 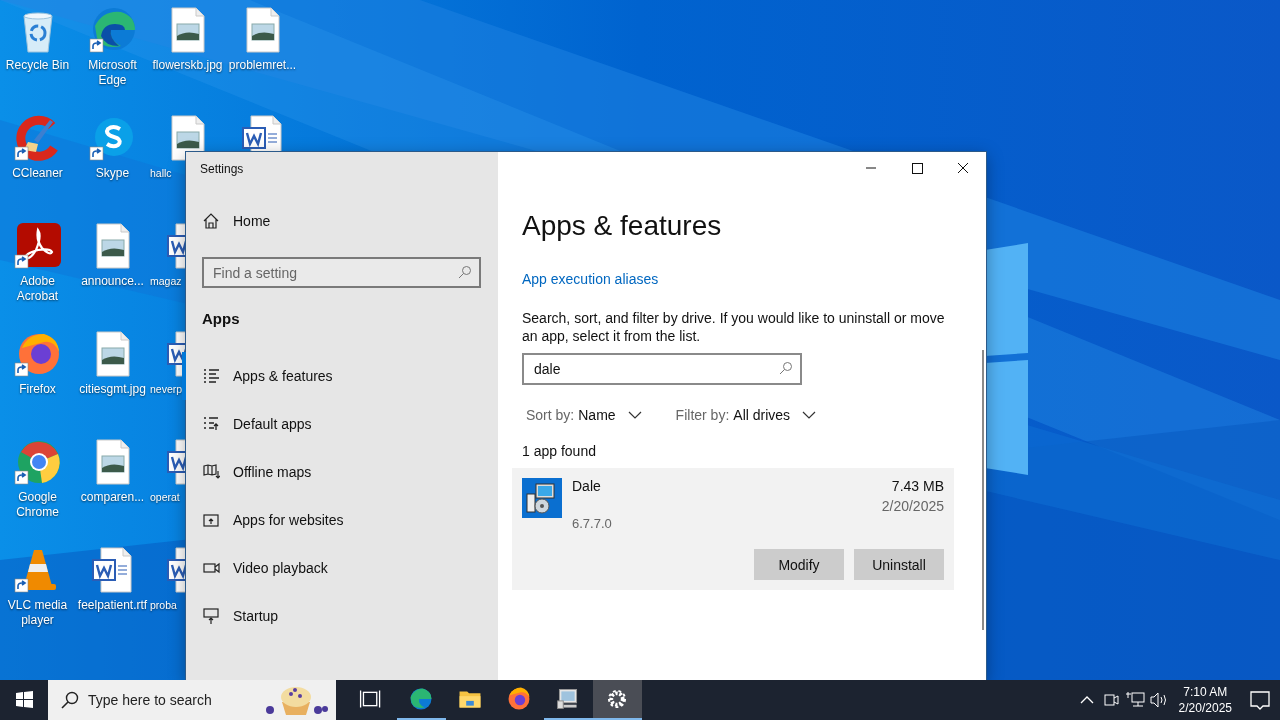 I want to click on icon-label: Skype, so click(x=112, y=173).